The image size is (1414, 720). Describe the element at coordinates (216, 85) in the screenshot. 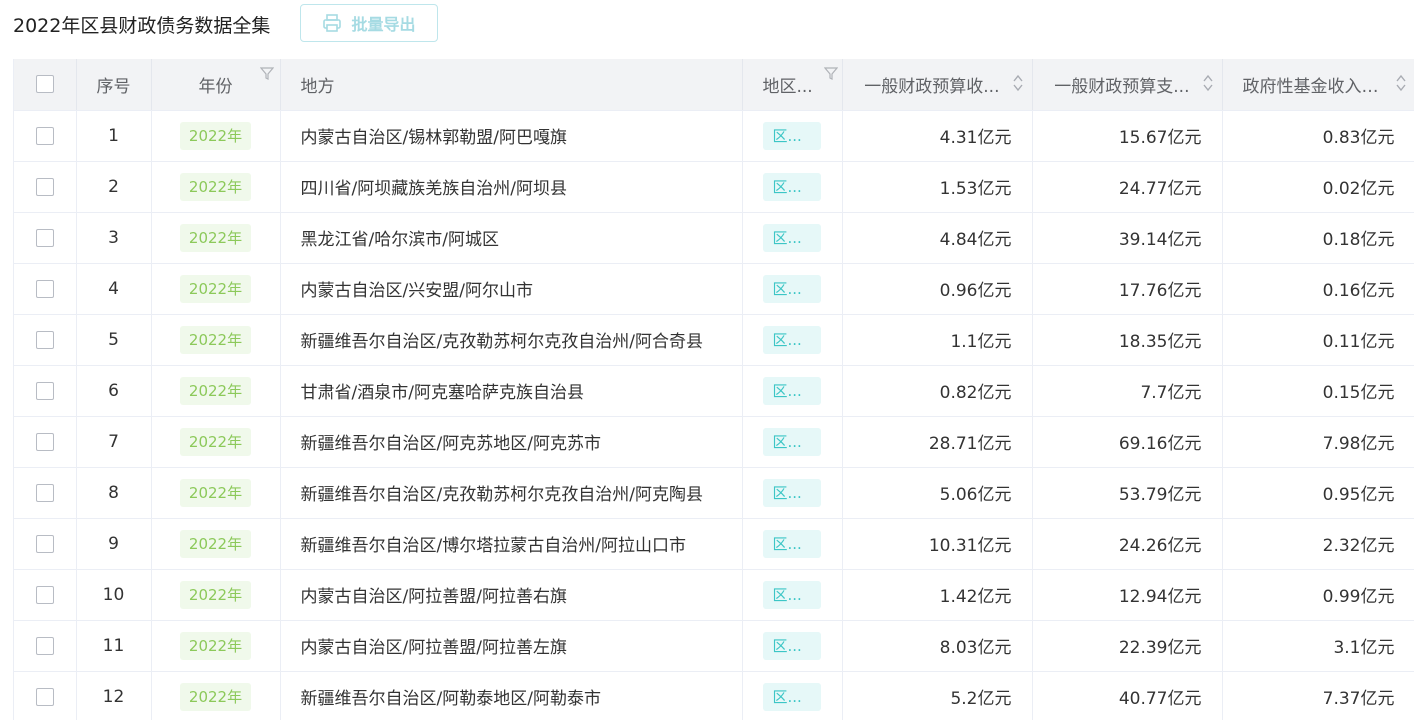

I see `column-header-year: 年份` at that location.